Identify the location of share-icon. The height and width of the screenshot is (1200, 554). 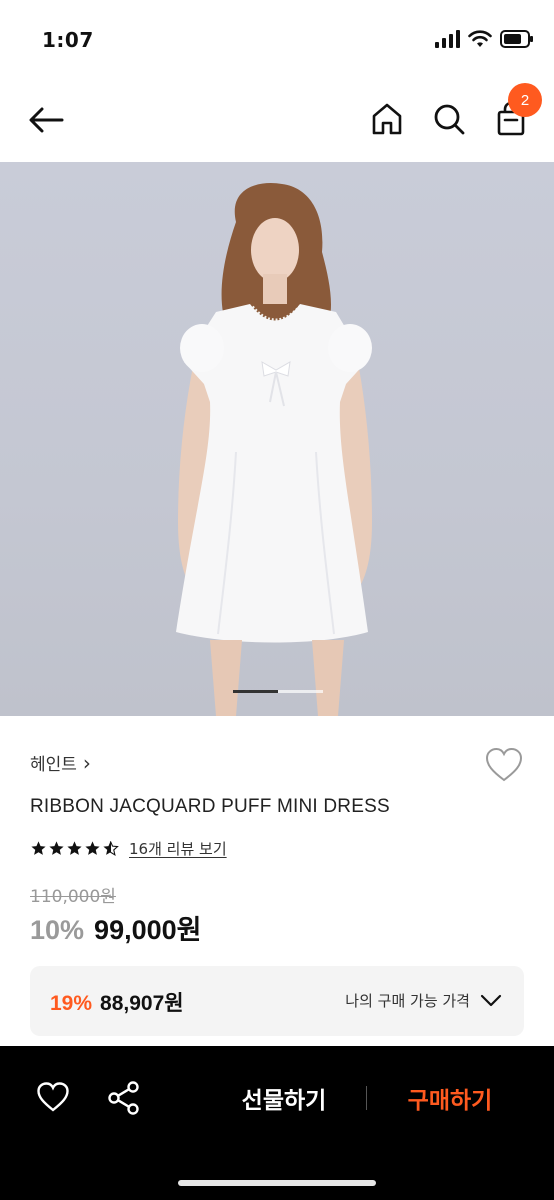
(124, 1098).